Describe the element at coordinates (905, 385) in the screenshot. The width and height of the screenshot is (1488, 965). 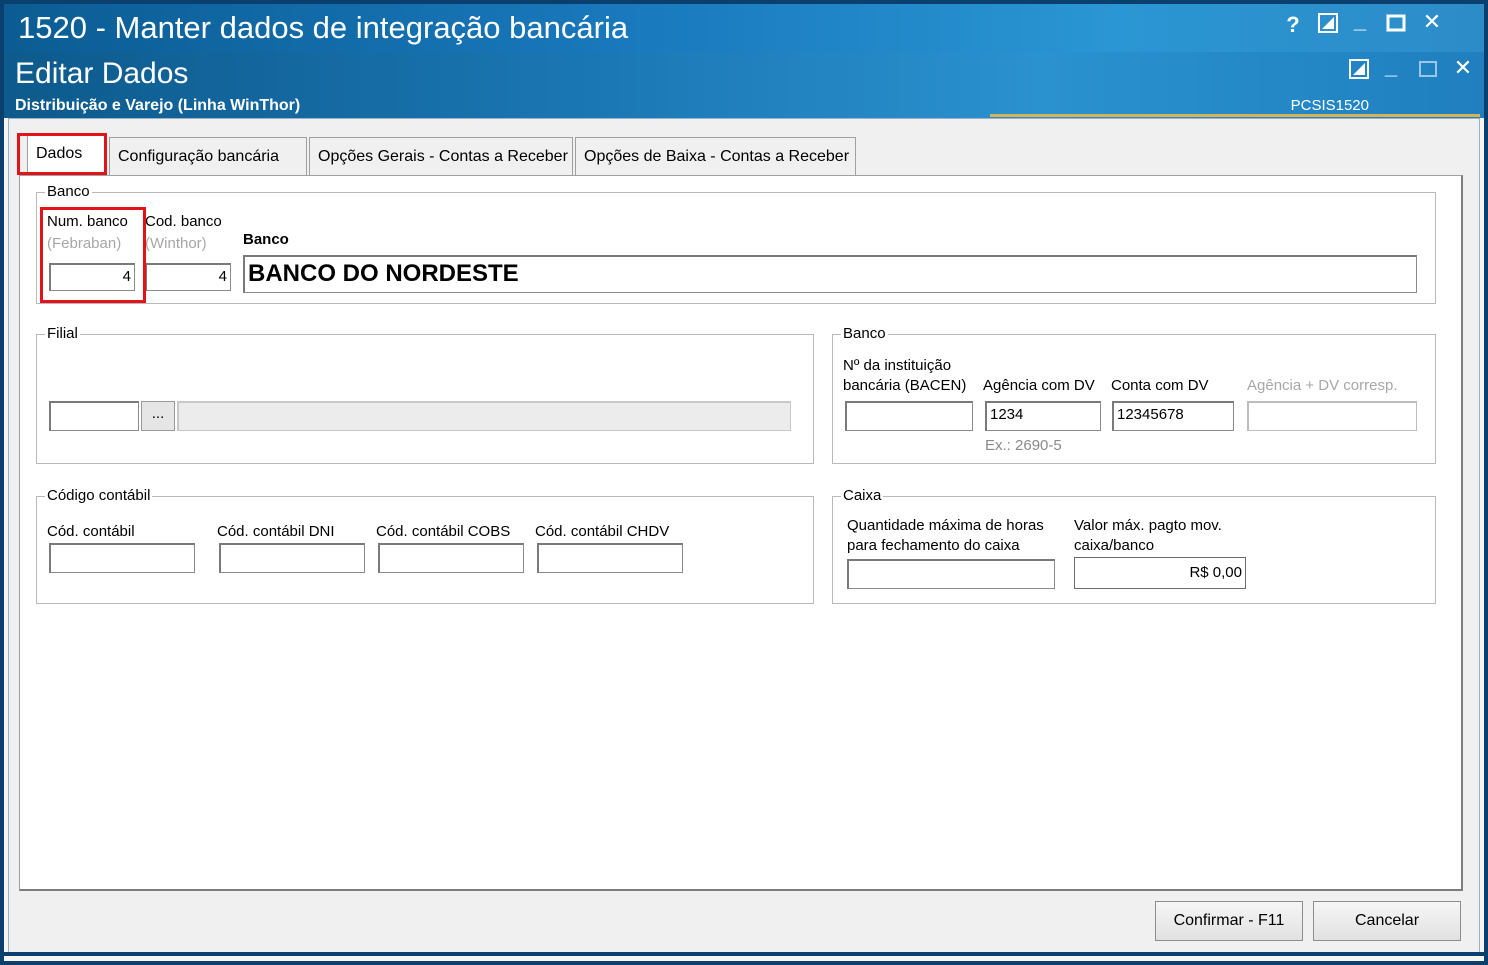
I see `instituicao-label-line2: bancária (BACEN)` at that location.